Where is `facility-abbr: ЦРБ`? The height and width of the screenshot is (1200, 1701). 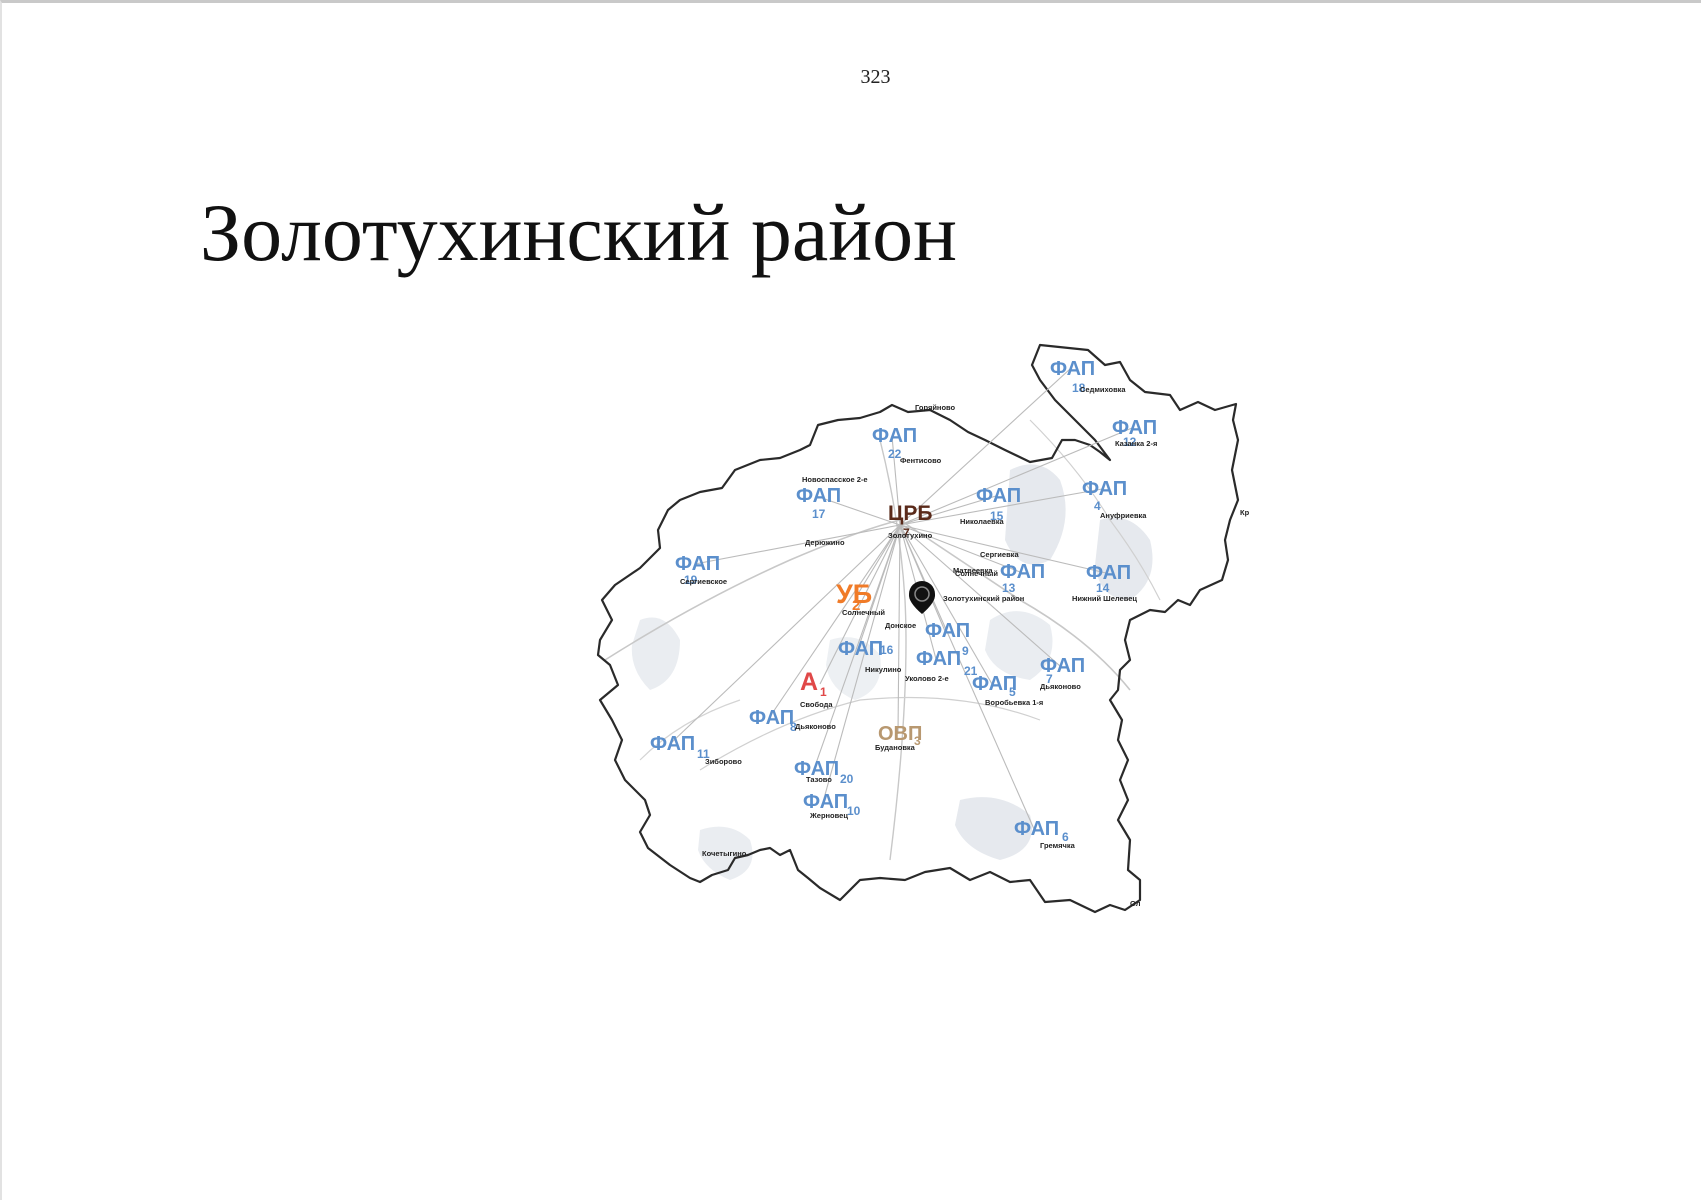 facility-abbr: ЦРБ is located at coordinates (910, 513).